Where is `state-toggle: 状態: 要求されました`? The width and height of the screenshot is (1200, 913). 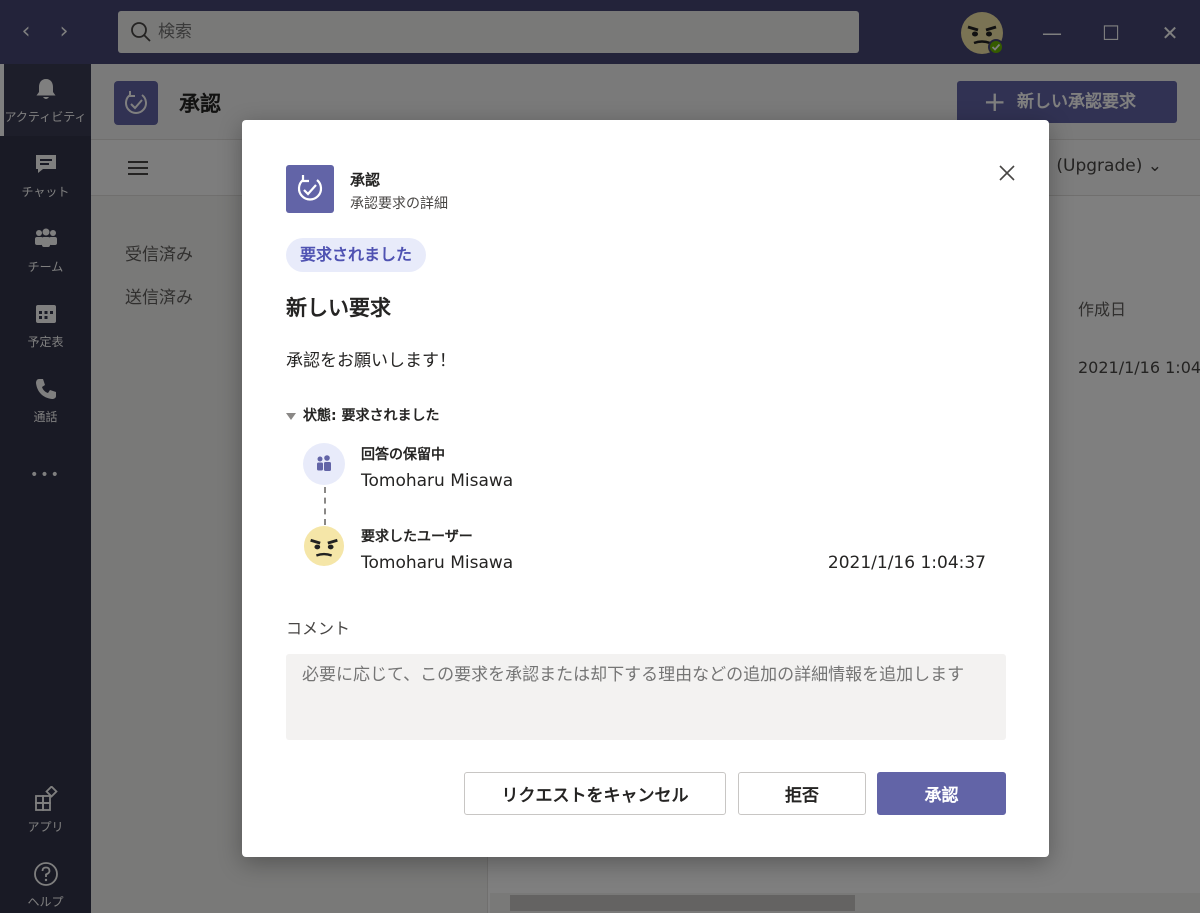
state-toggle: 状態: 要求されました is located at coordinates (362, 415).